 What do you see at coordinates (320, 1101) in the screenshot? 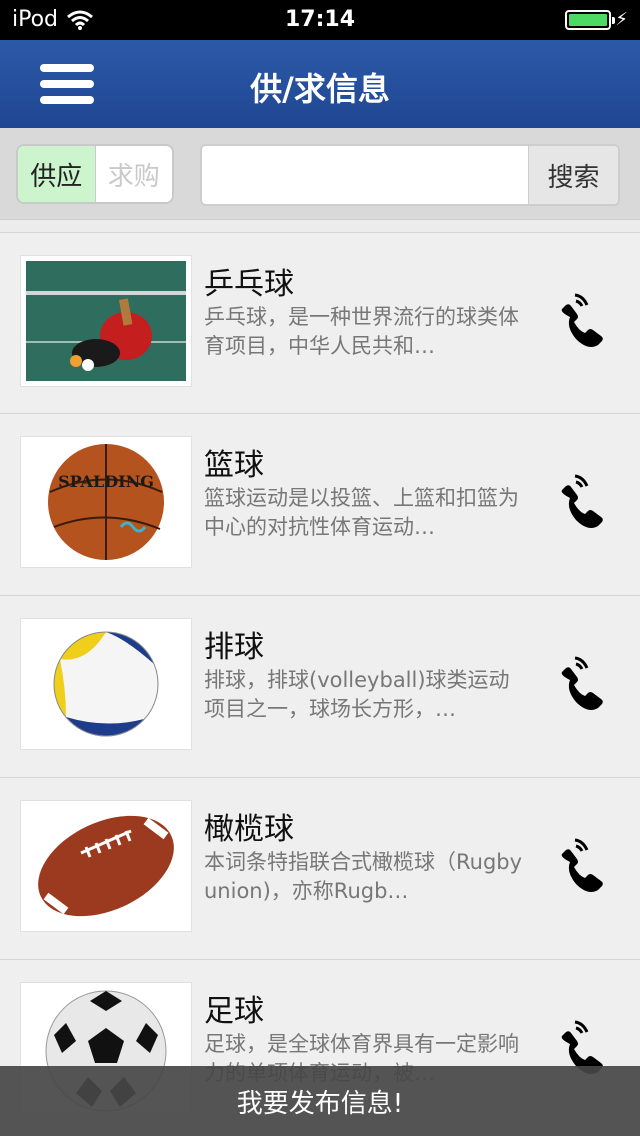
I see `publish-button: 我要发布信息!` at bounding box center [320, 1101].